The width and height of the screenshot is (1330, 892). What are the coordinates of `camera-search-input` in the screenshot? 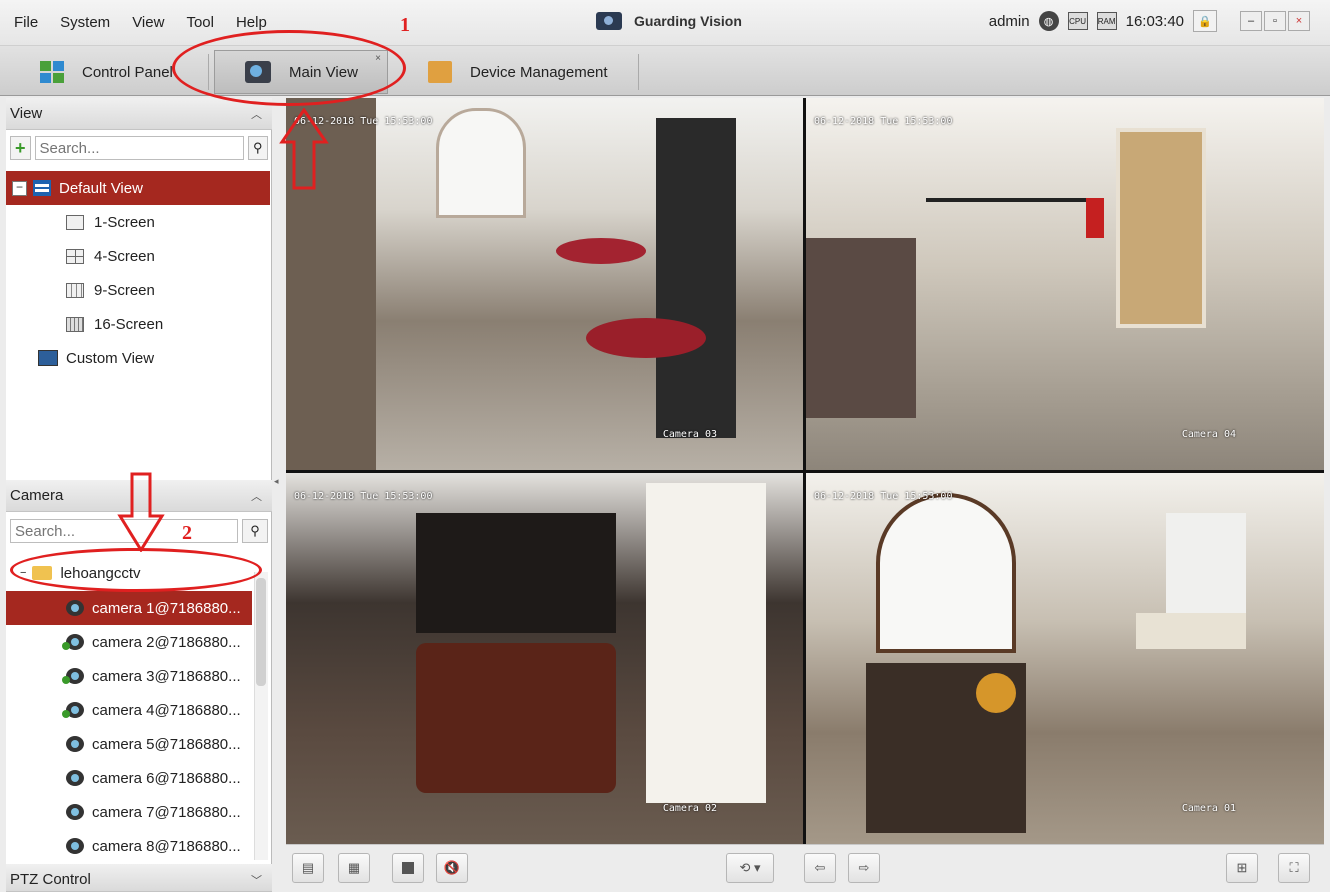 It's located at (124, 531).